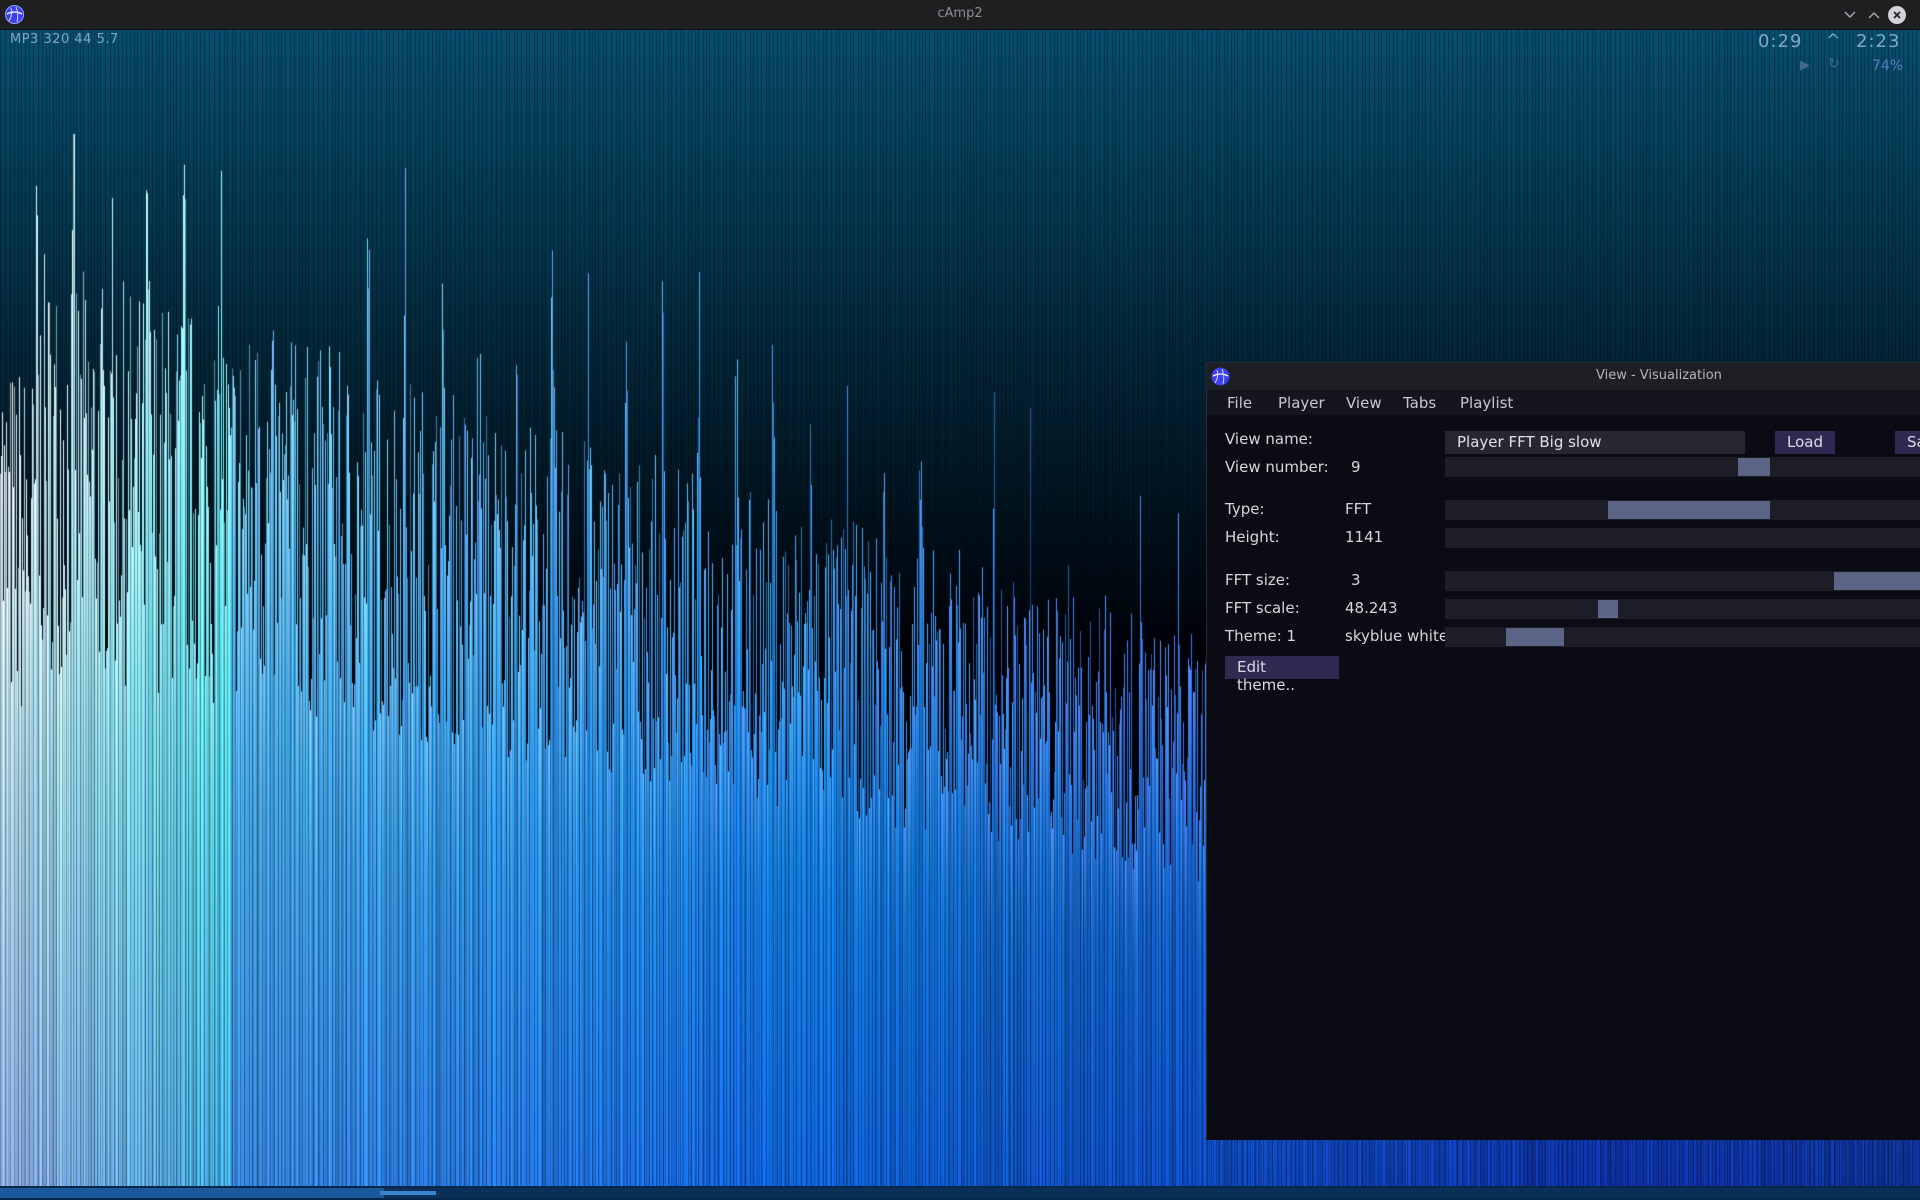 This screenshot has height=1200, width=1920. Describe the element at coordinates (1805, 442) in the screenshot. I see `load-button: Load` at that location.